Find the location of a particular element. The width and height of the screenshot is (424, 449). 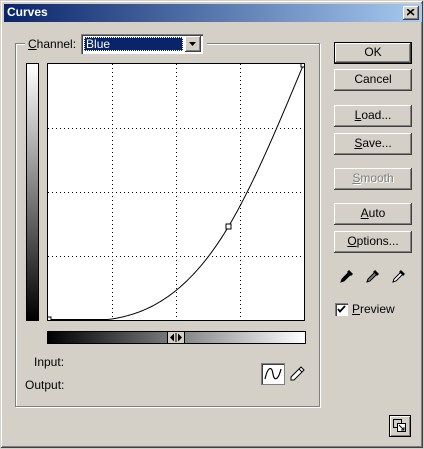

close-icon is located at coordinates (411, 12).